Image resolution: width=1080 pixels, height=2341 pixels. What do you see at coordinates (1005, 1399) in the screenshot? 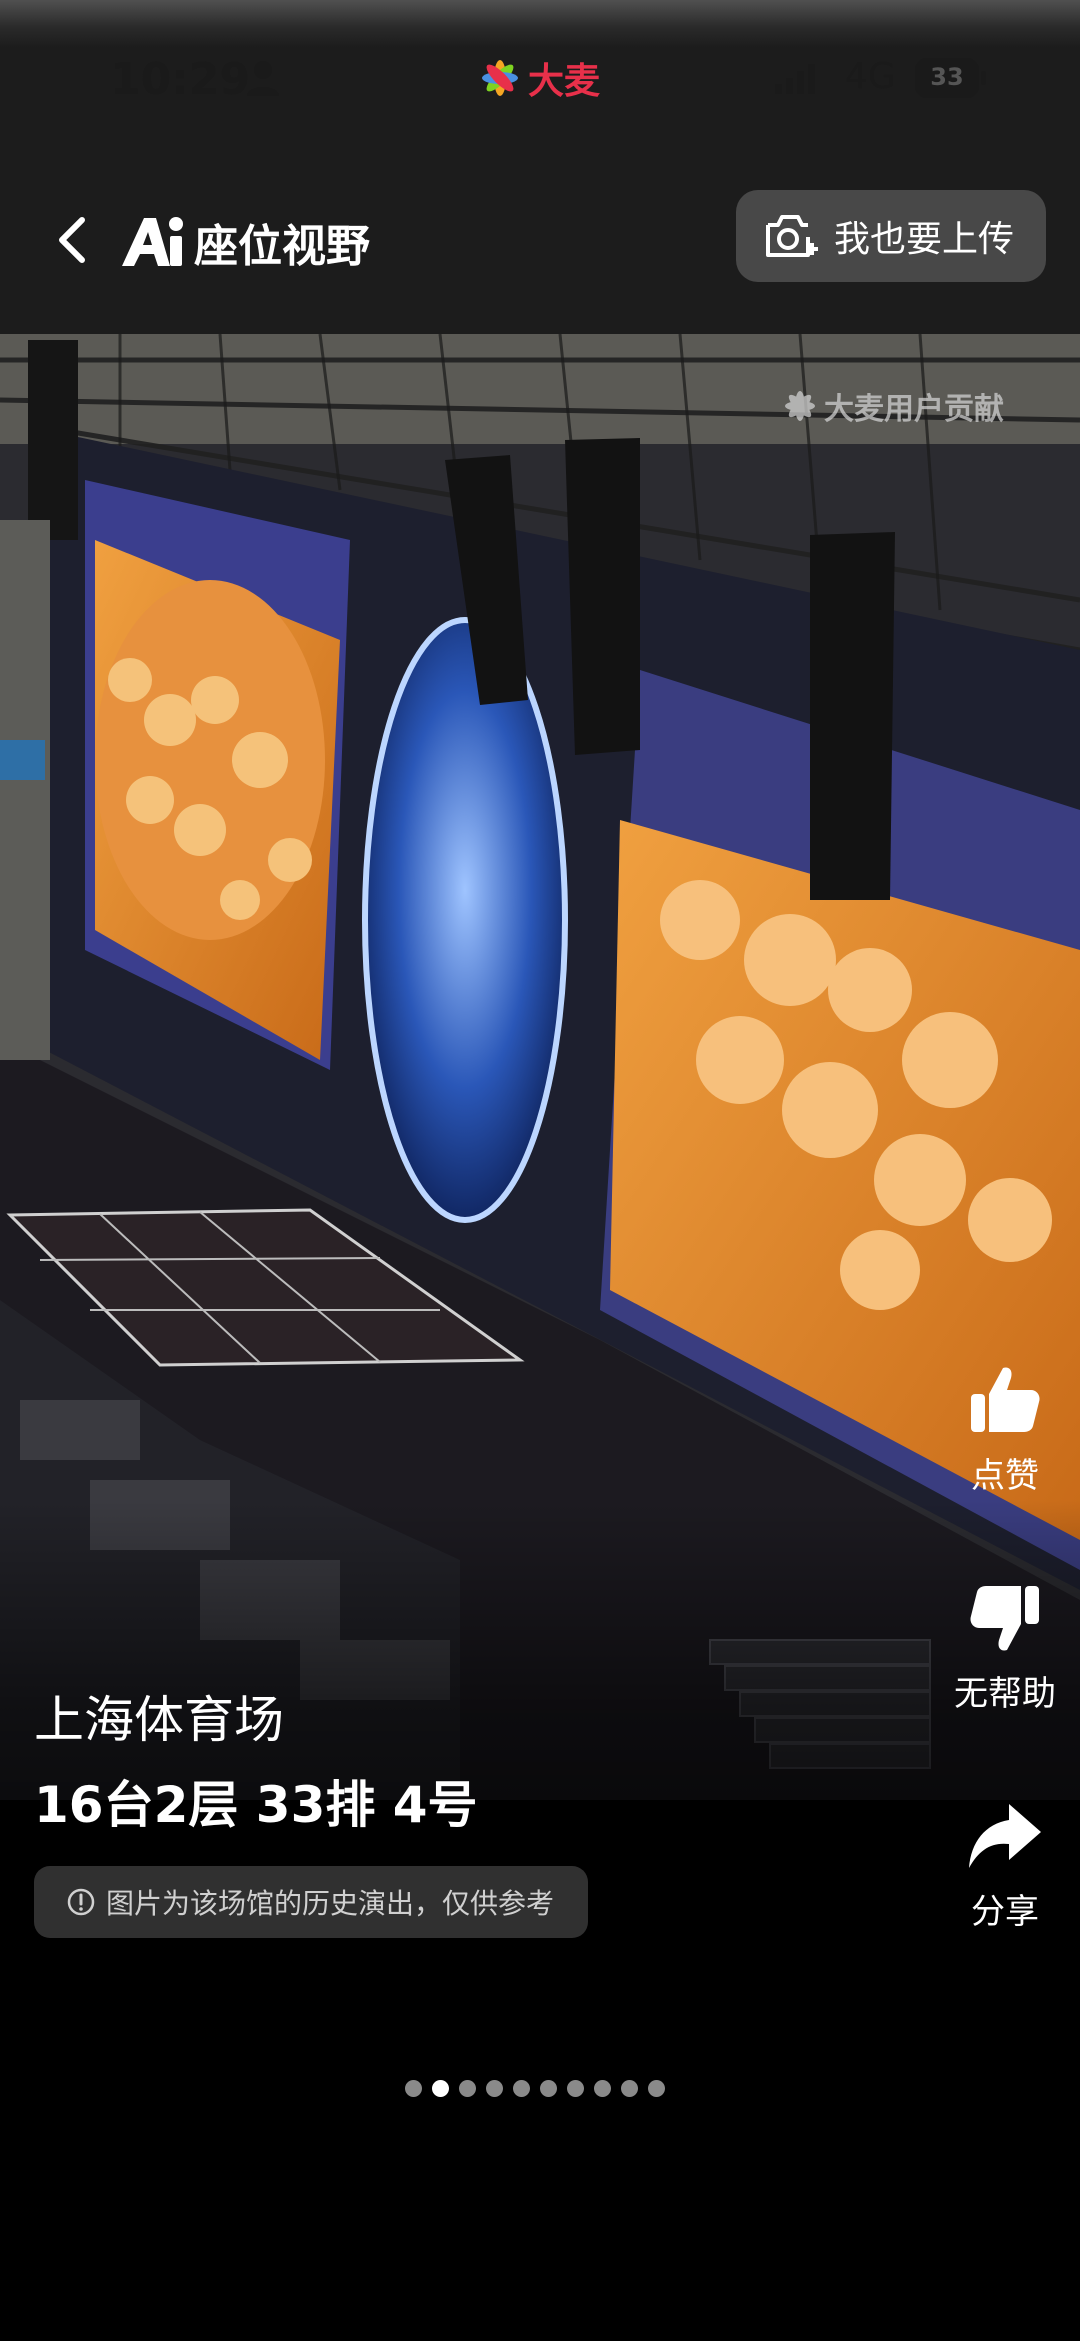
I see `thumbs-up-icon` at bounding box center [1005, 1399].